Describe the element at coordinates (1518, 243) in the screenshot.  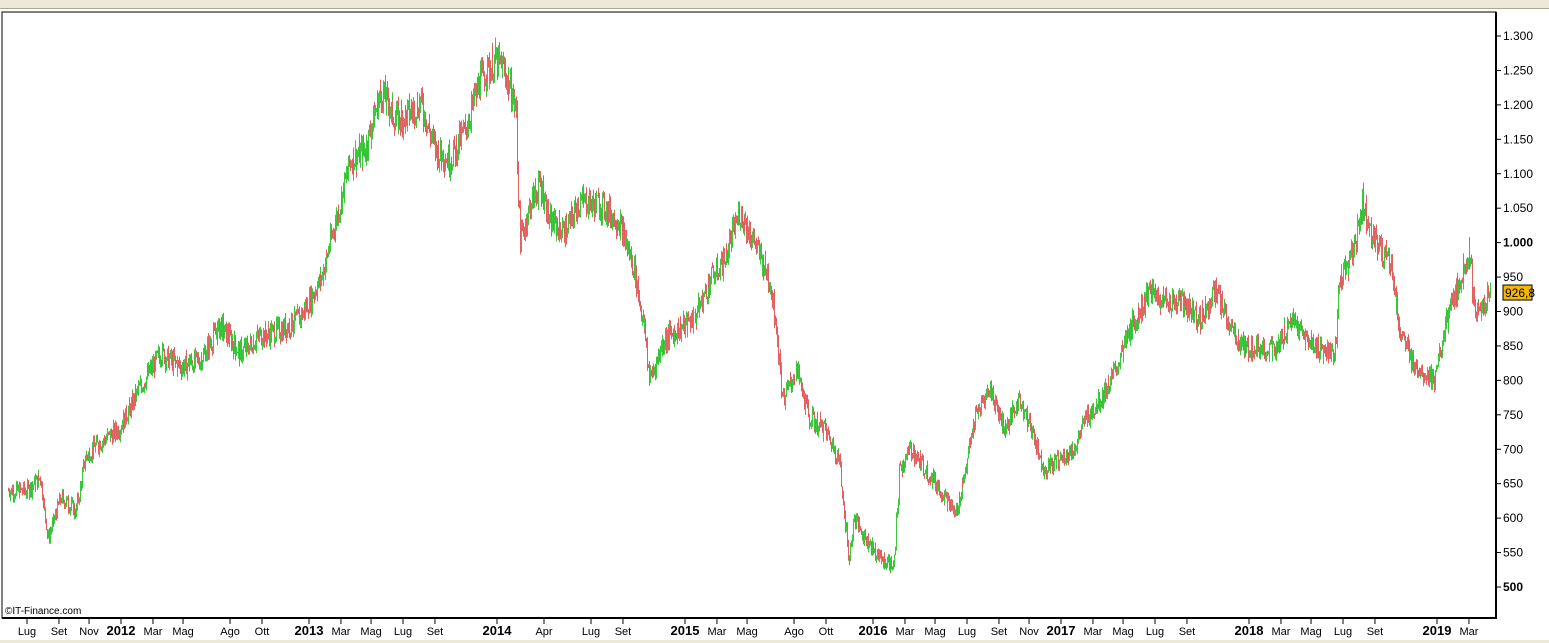
I see `y-tick-label: 1.000` at that location.